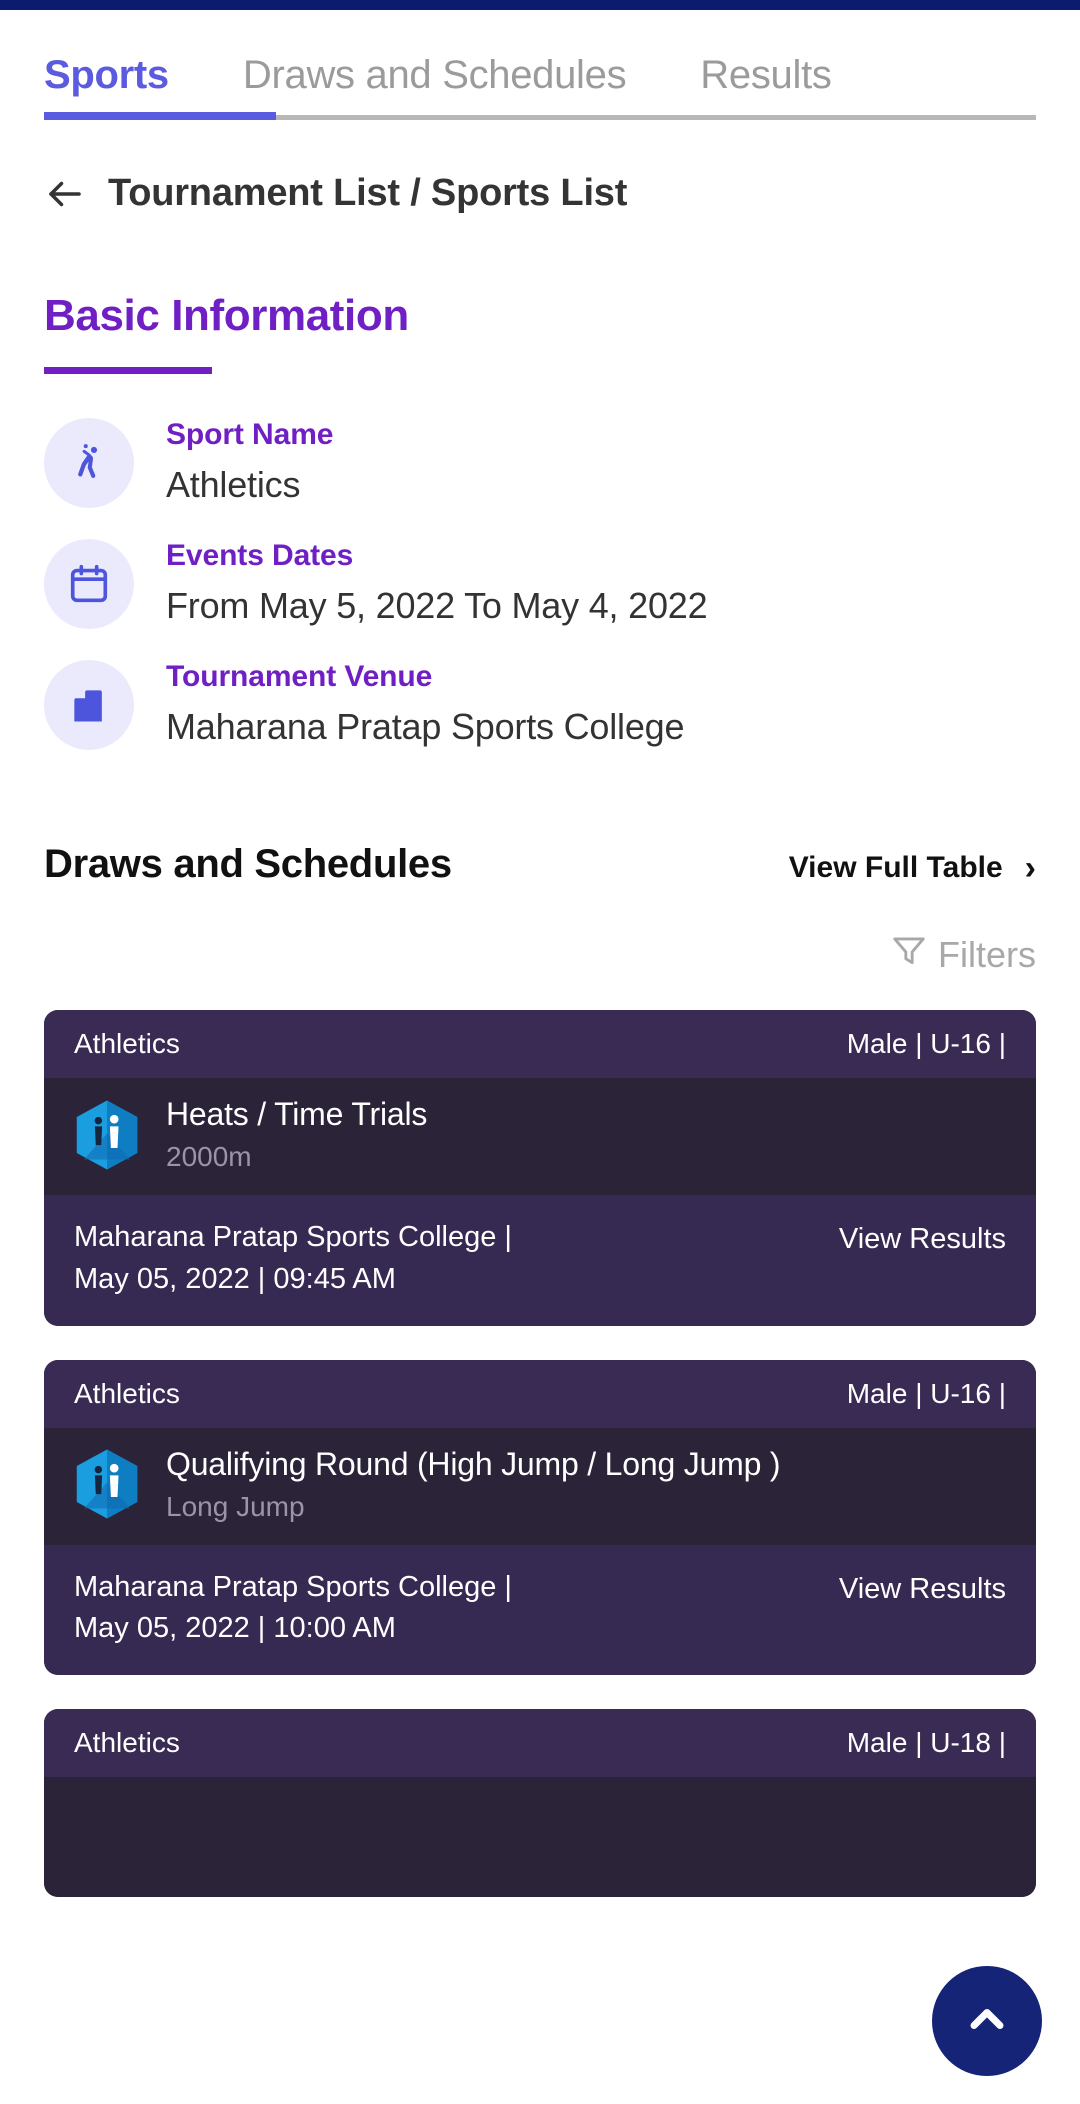  Describe the element at coordinates (250, 434) in the screenshot. I see `info-label: Sport Name` at that location.